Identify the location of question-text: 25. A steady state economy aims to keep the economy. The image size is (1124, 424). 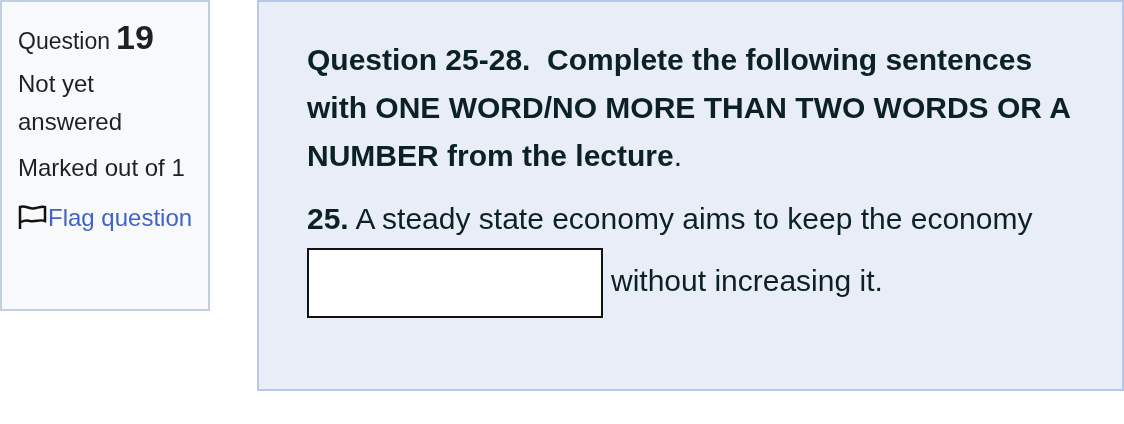
(670, 218).